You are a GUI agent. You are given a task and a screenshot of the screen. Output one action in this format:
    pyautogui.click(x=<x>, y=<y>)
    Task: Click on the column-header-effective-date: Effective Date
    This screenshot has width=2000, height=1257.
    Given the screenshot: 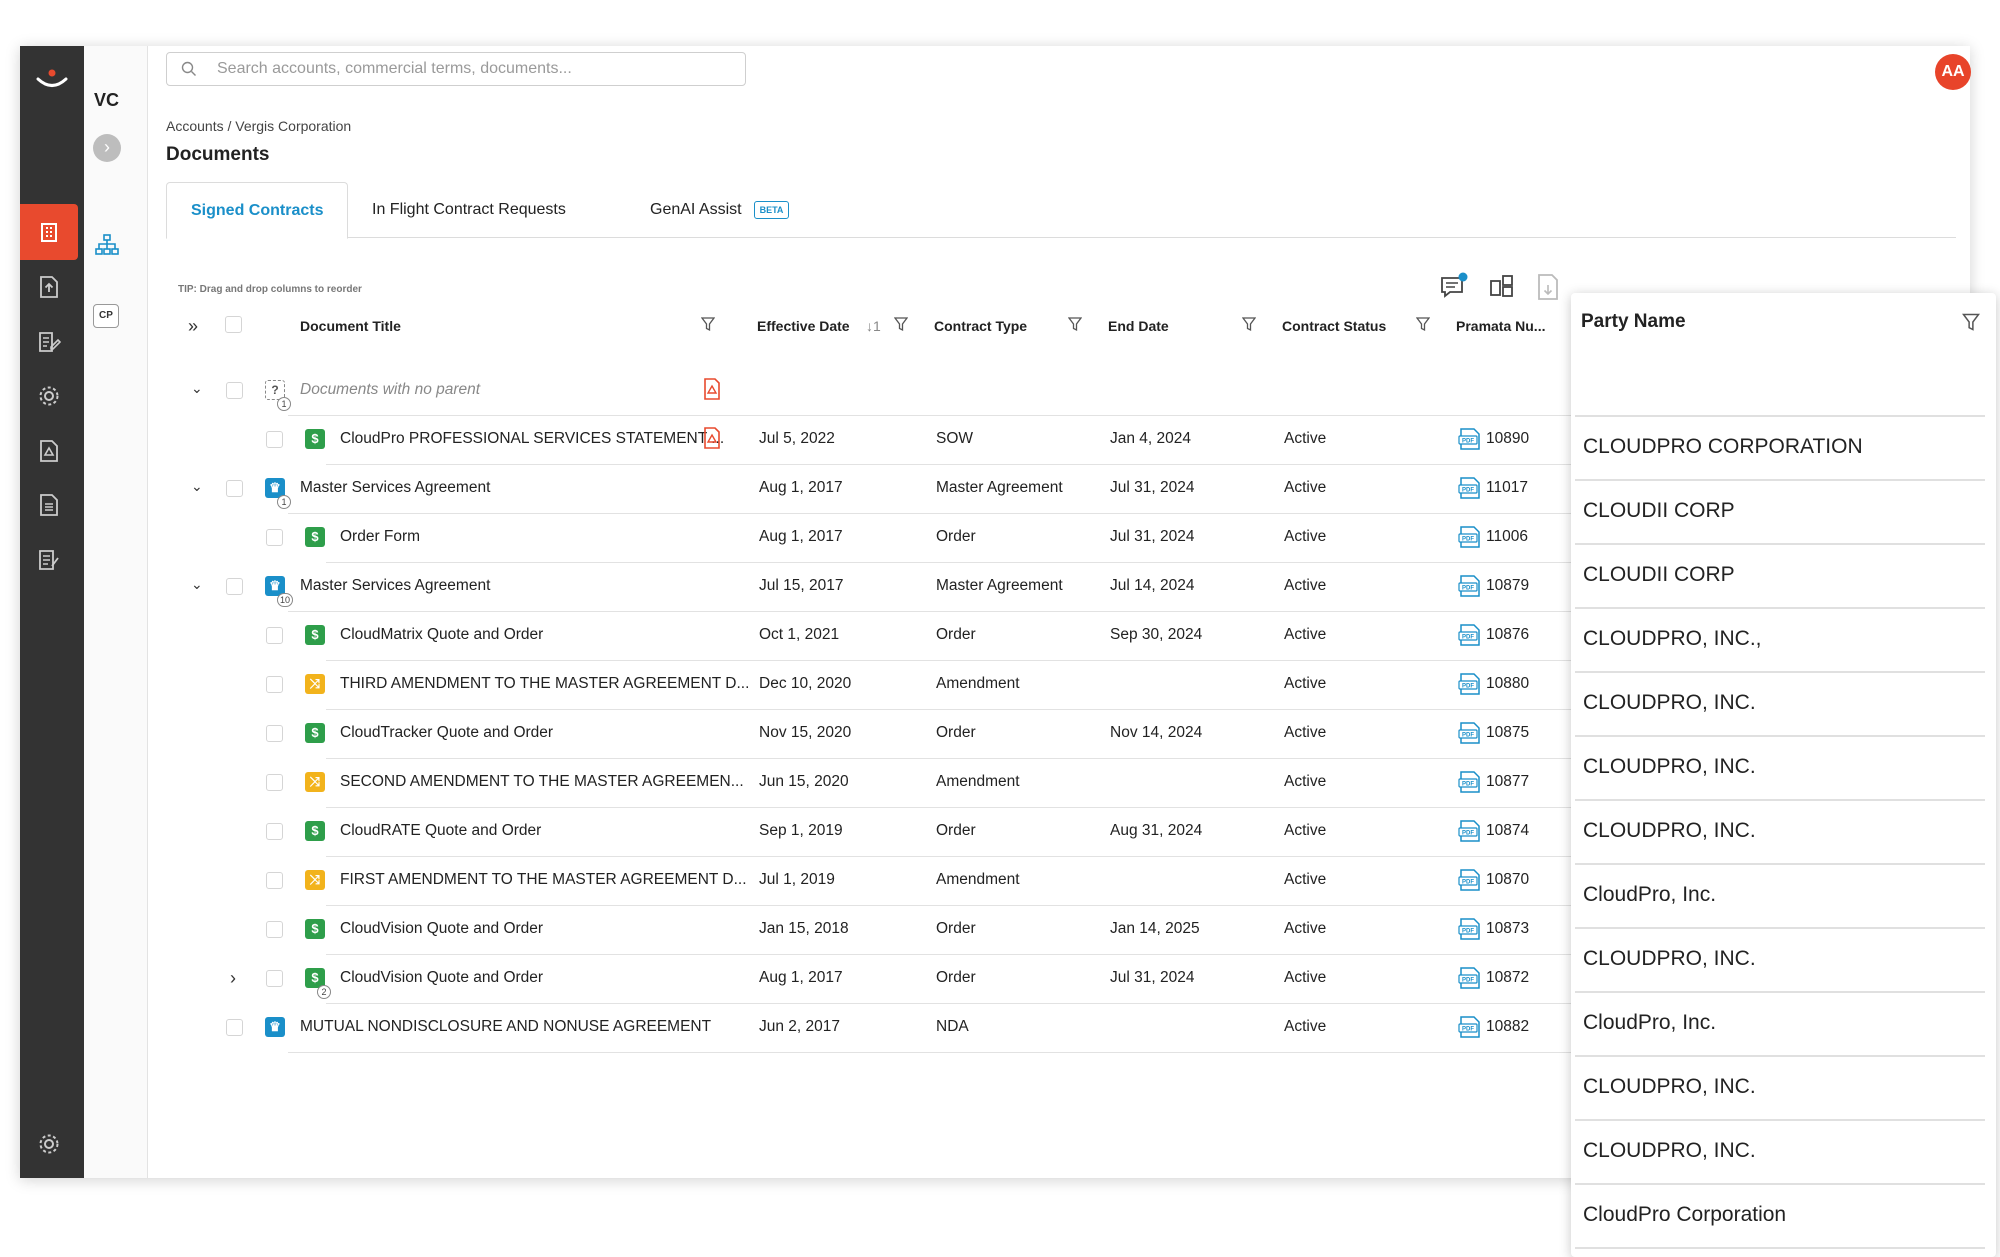 What is the action you would take?
    pyautogui.click(x=803, y=326)
    